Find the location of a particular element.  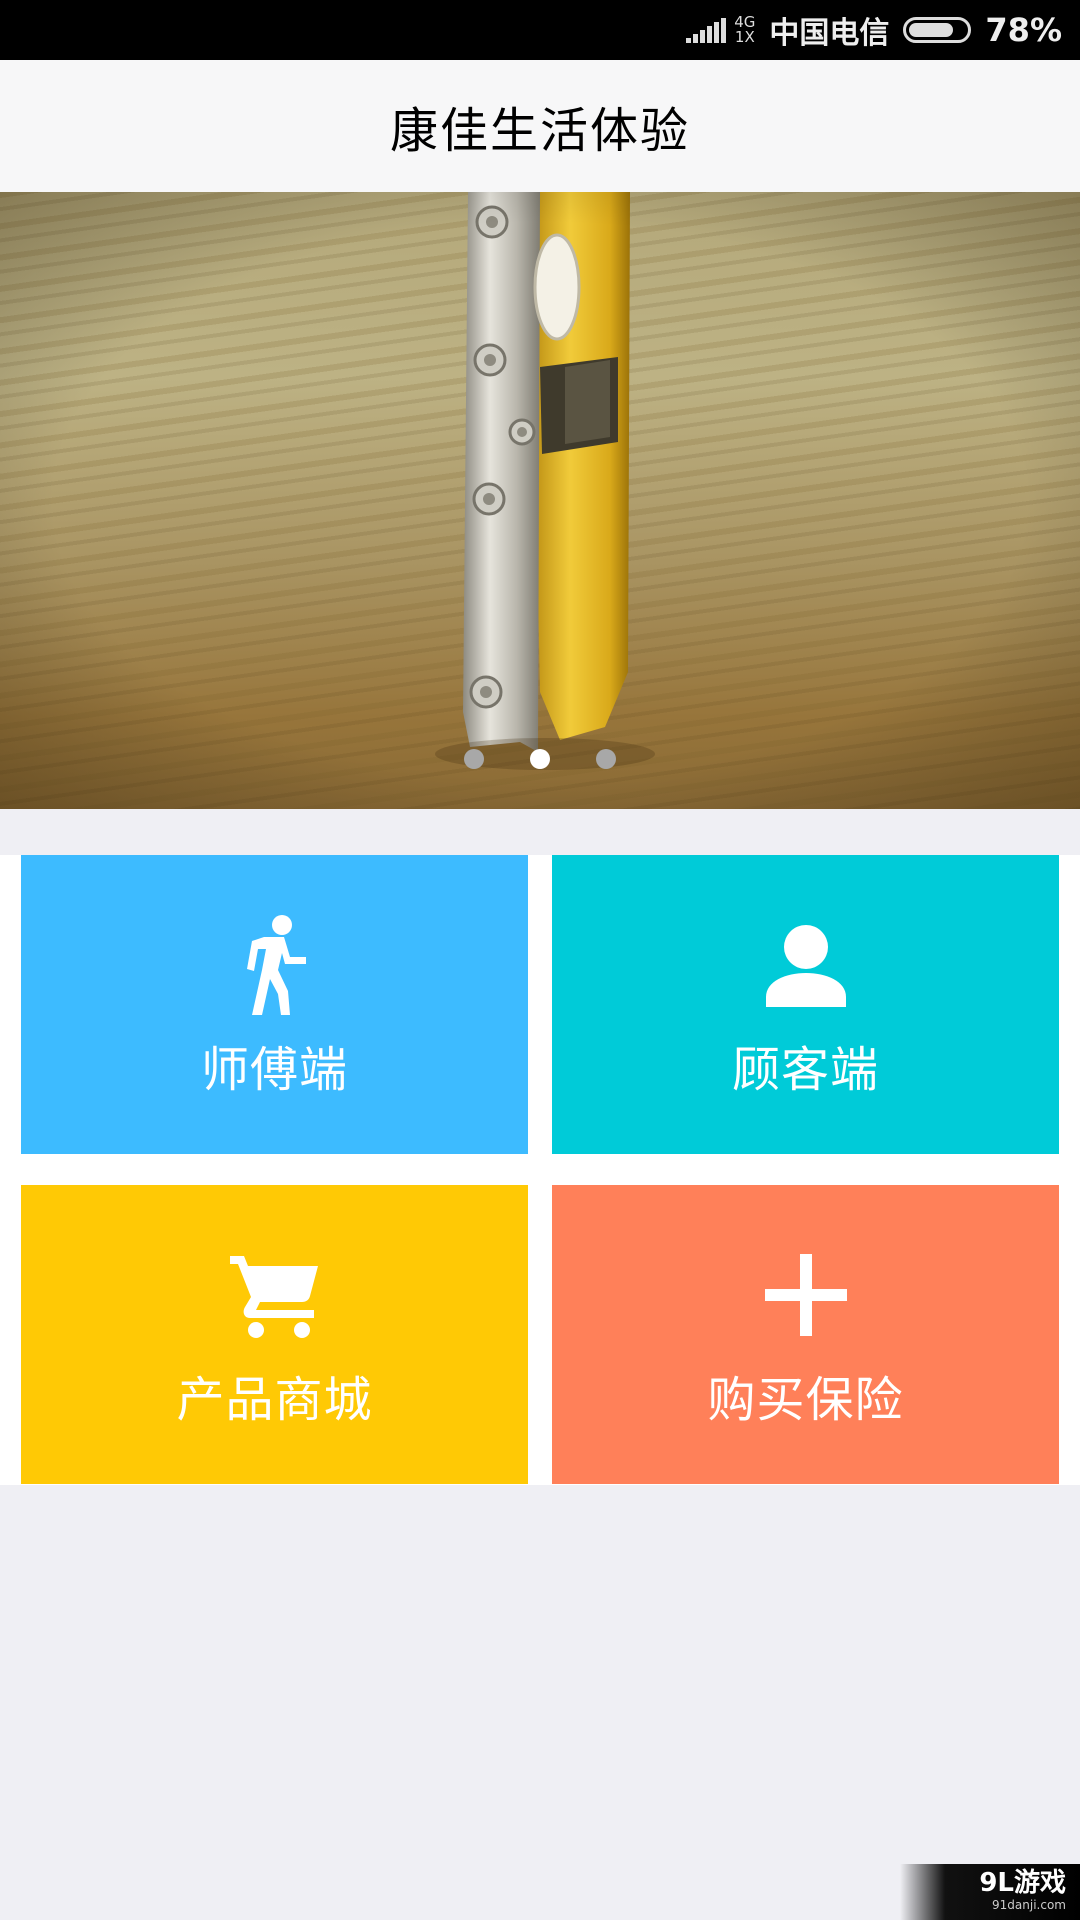

signal-icon is located at coordinates (706, 30).